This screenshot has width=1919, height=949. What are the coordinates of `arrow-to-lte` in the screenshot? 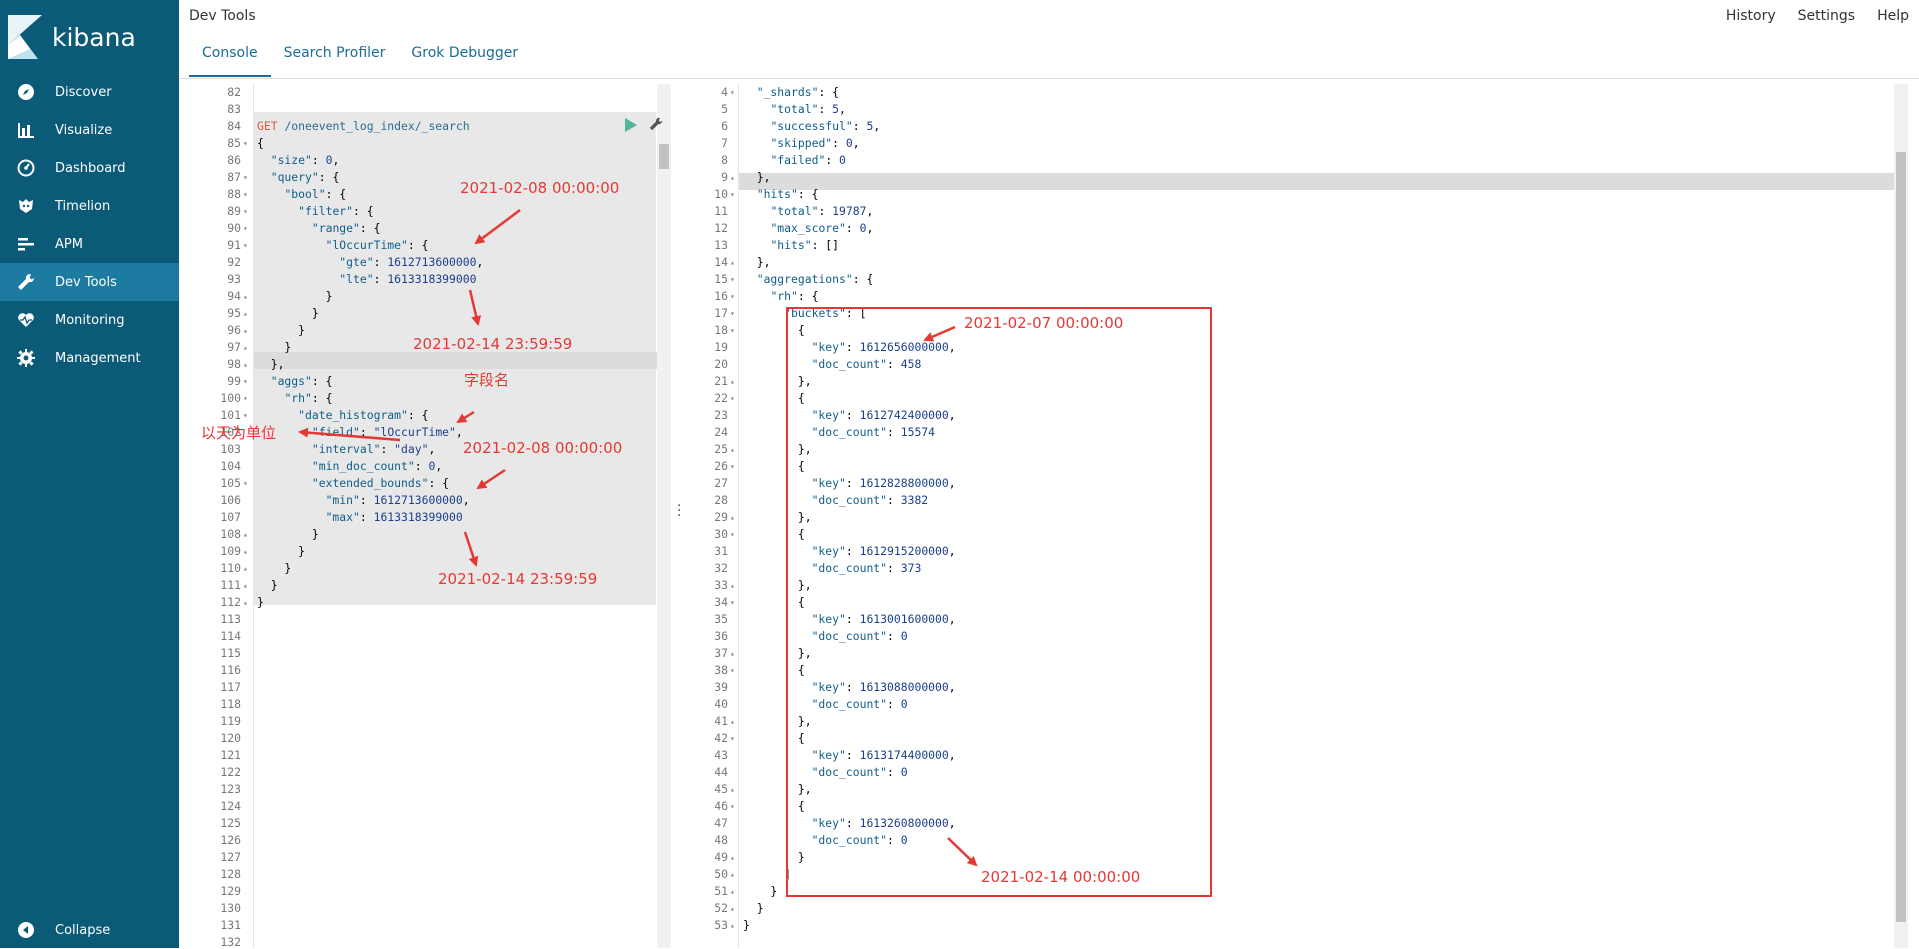 It's located at (475, 307).